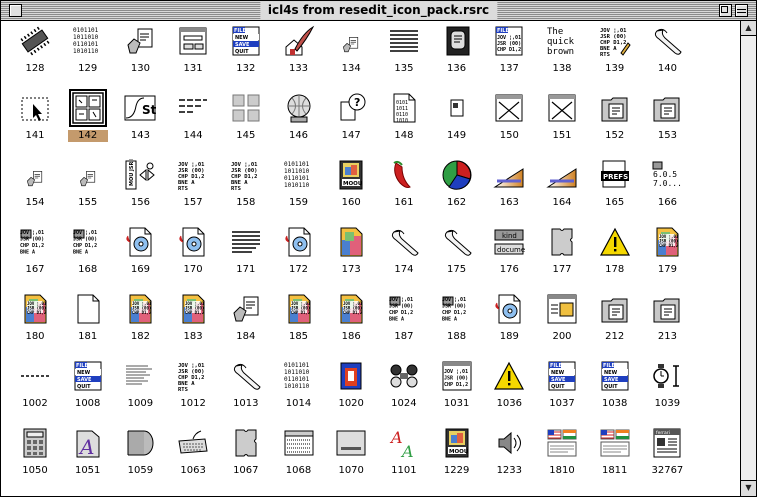 The height and width of the screenshot is (497, 757). I want to click on icon-cell-175: 175, so click(457, 250).